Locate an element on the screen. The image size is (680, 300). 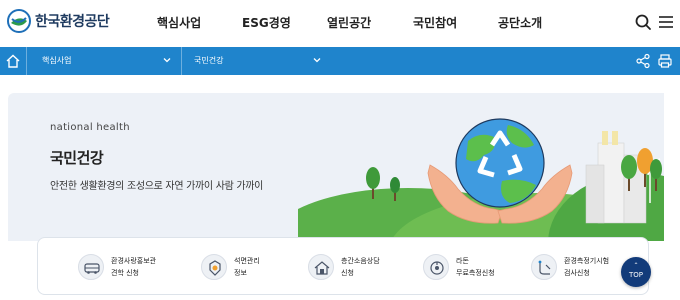
quick-link-eco-hall-tour: 환경사랑홍보관 견학 신청 is located at coordinates (117, 267).